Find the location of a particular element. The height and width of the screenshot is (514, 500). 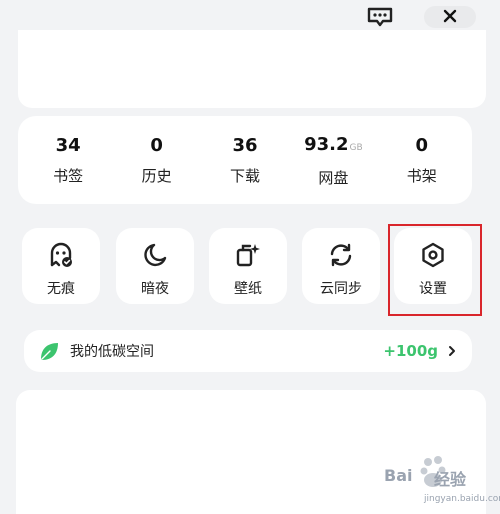

chevron-right-icon is located at coordinates (452, 351).